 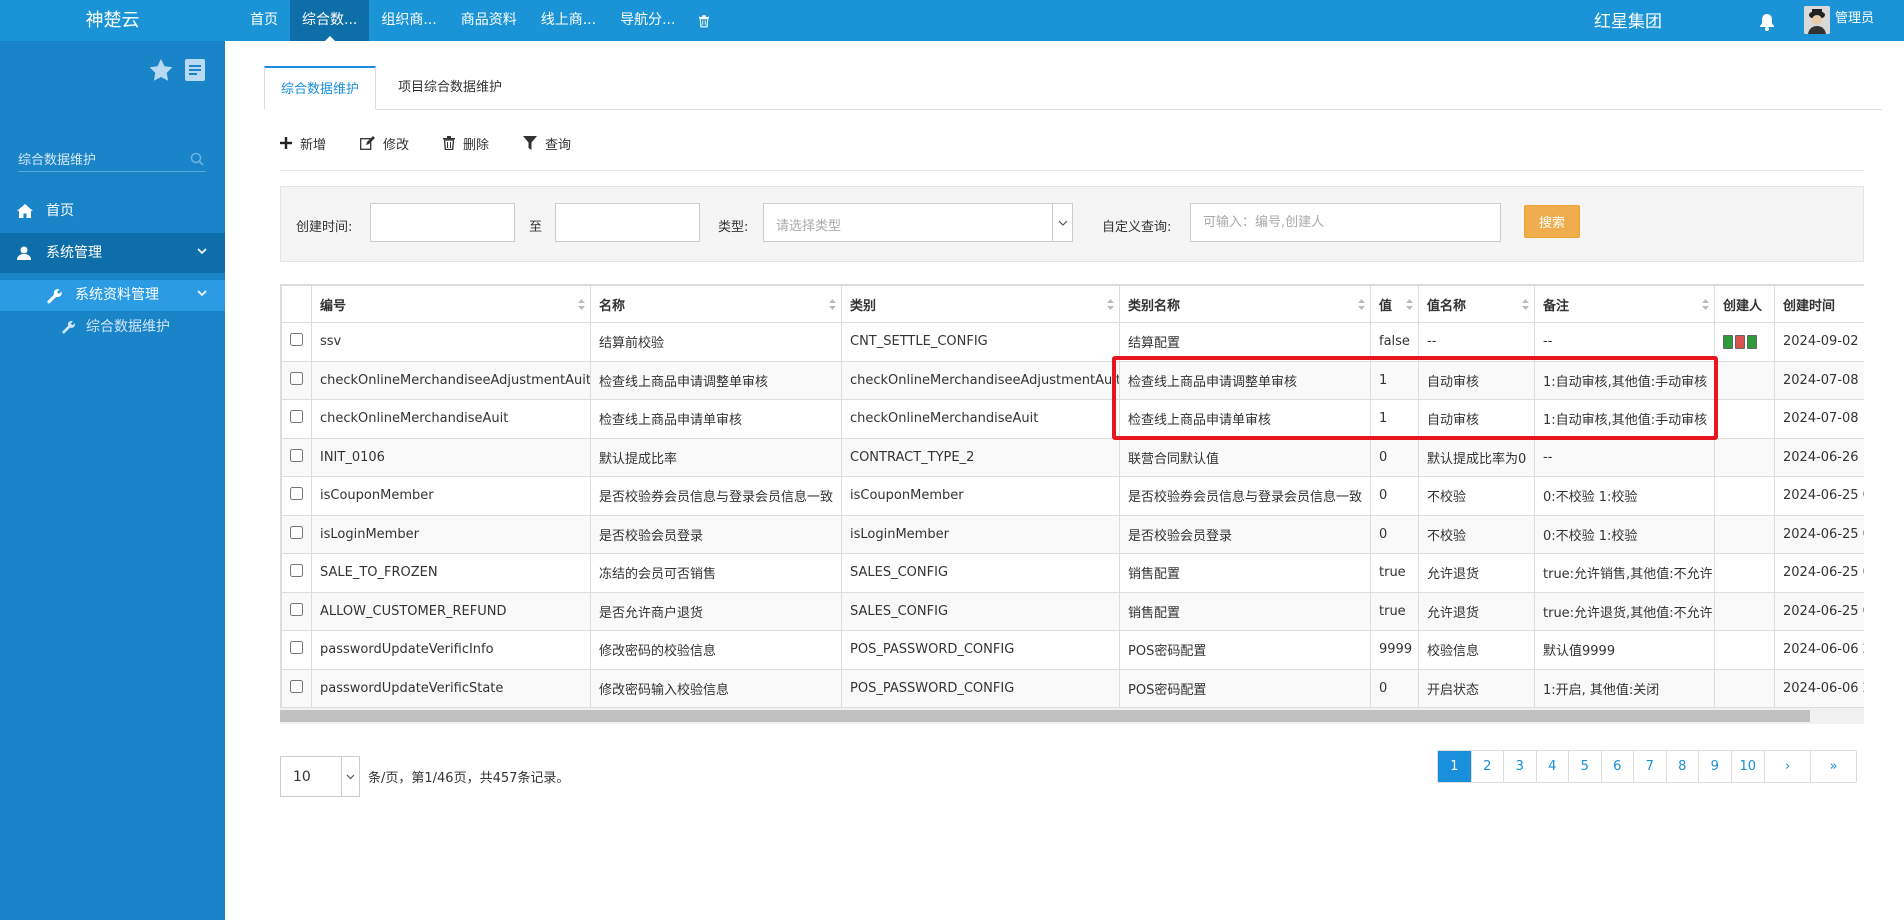 I want to click on cell-value-name: 默认提成比率为0, so click(x=1476, y=457).